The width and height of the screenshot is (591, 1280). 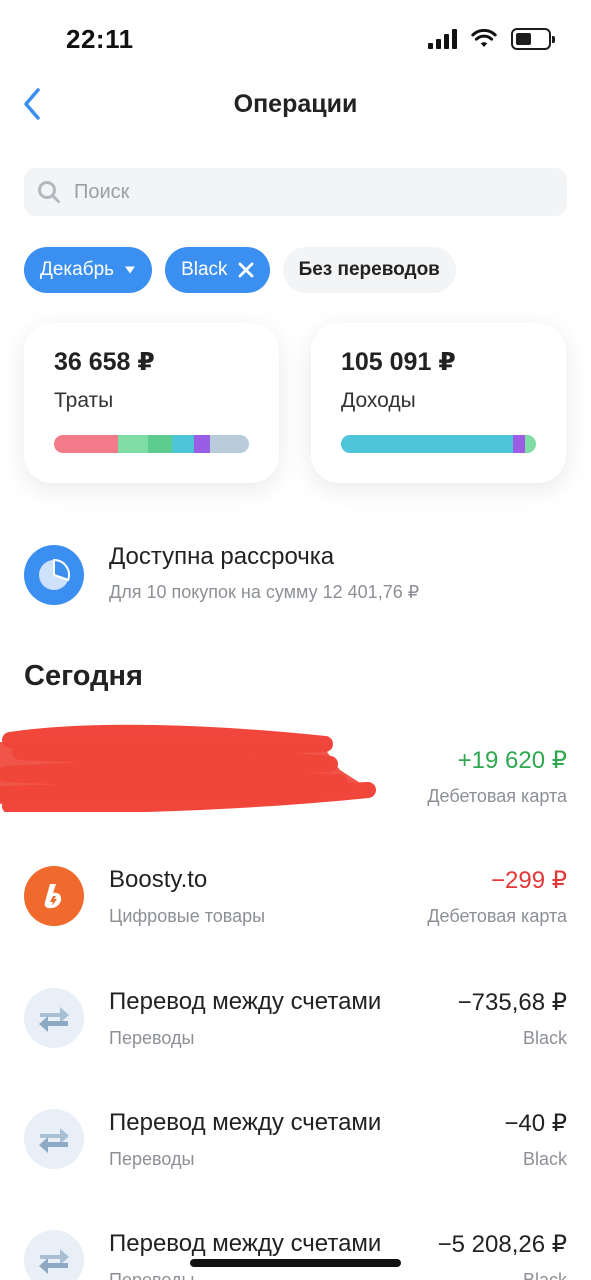 What do you see at coordinates (438, 403) in the screenshot?
I see `income-card: 105 091 ₽ Доходы` at bounding box center [438, 403].